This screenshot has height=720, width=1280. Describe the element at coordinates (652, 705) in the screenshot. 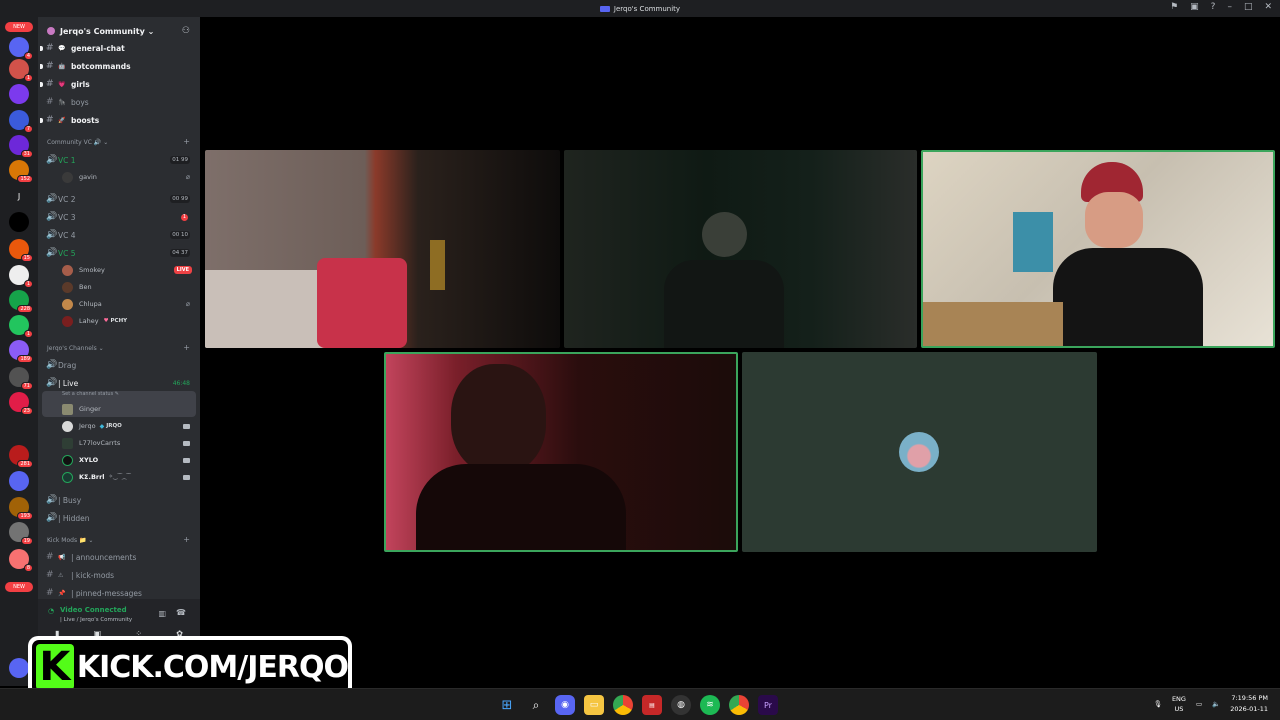

I see `news-app-icon: ▤` at that location.